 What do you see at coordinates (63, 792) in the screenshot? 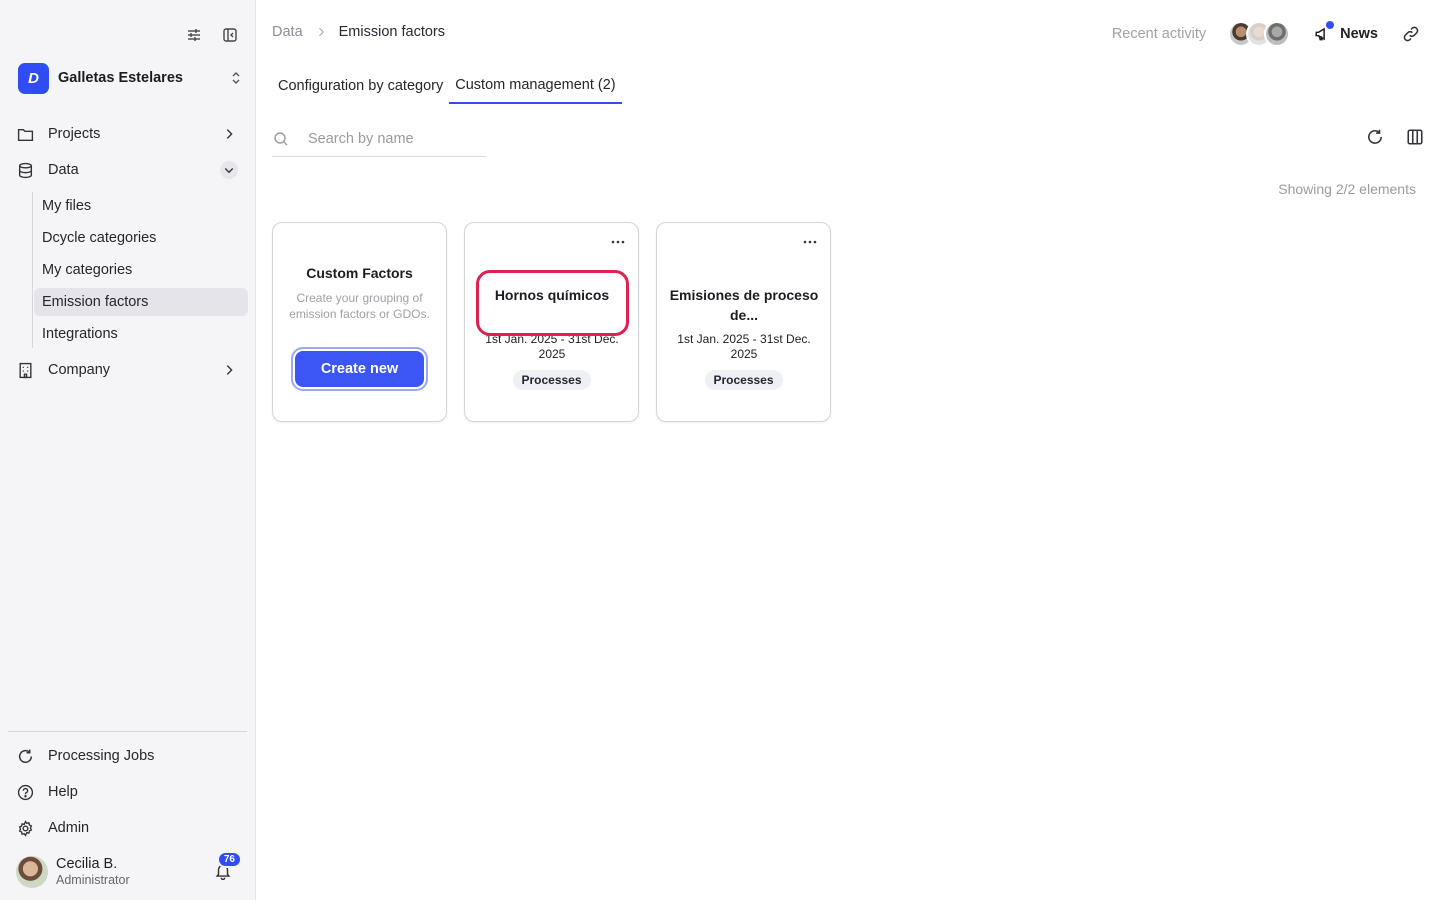
I see `sidebar-item-label: Help` at bounding box center [63, 792].